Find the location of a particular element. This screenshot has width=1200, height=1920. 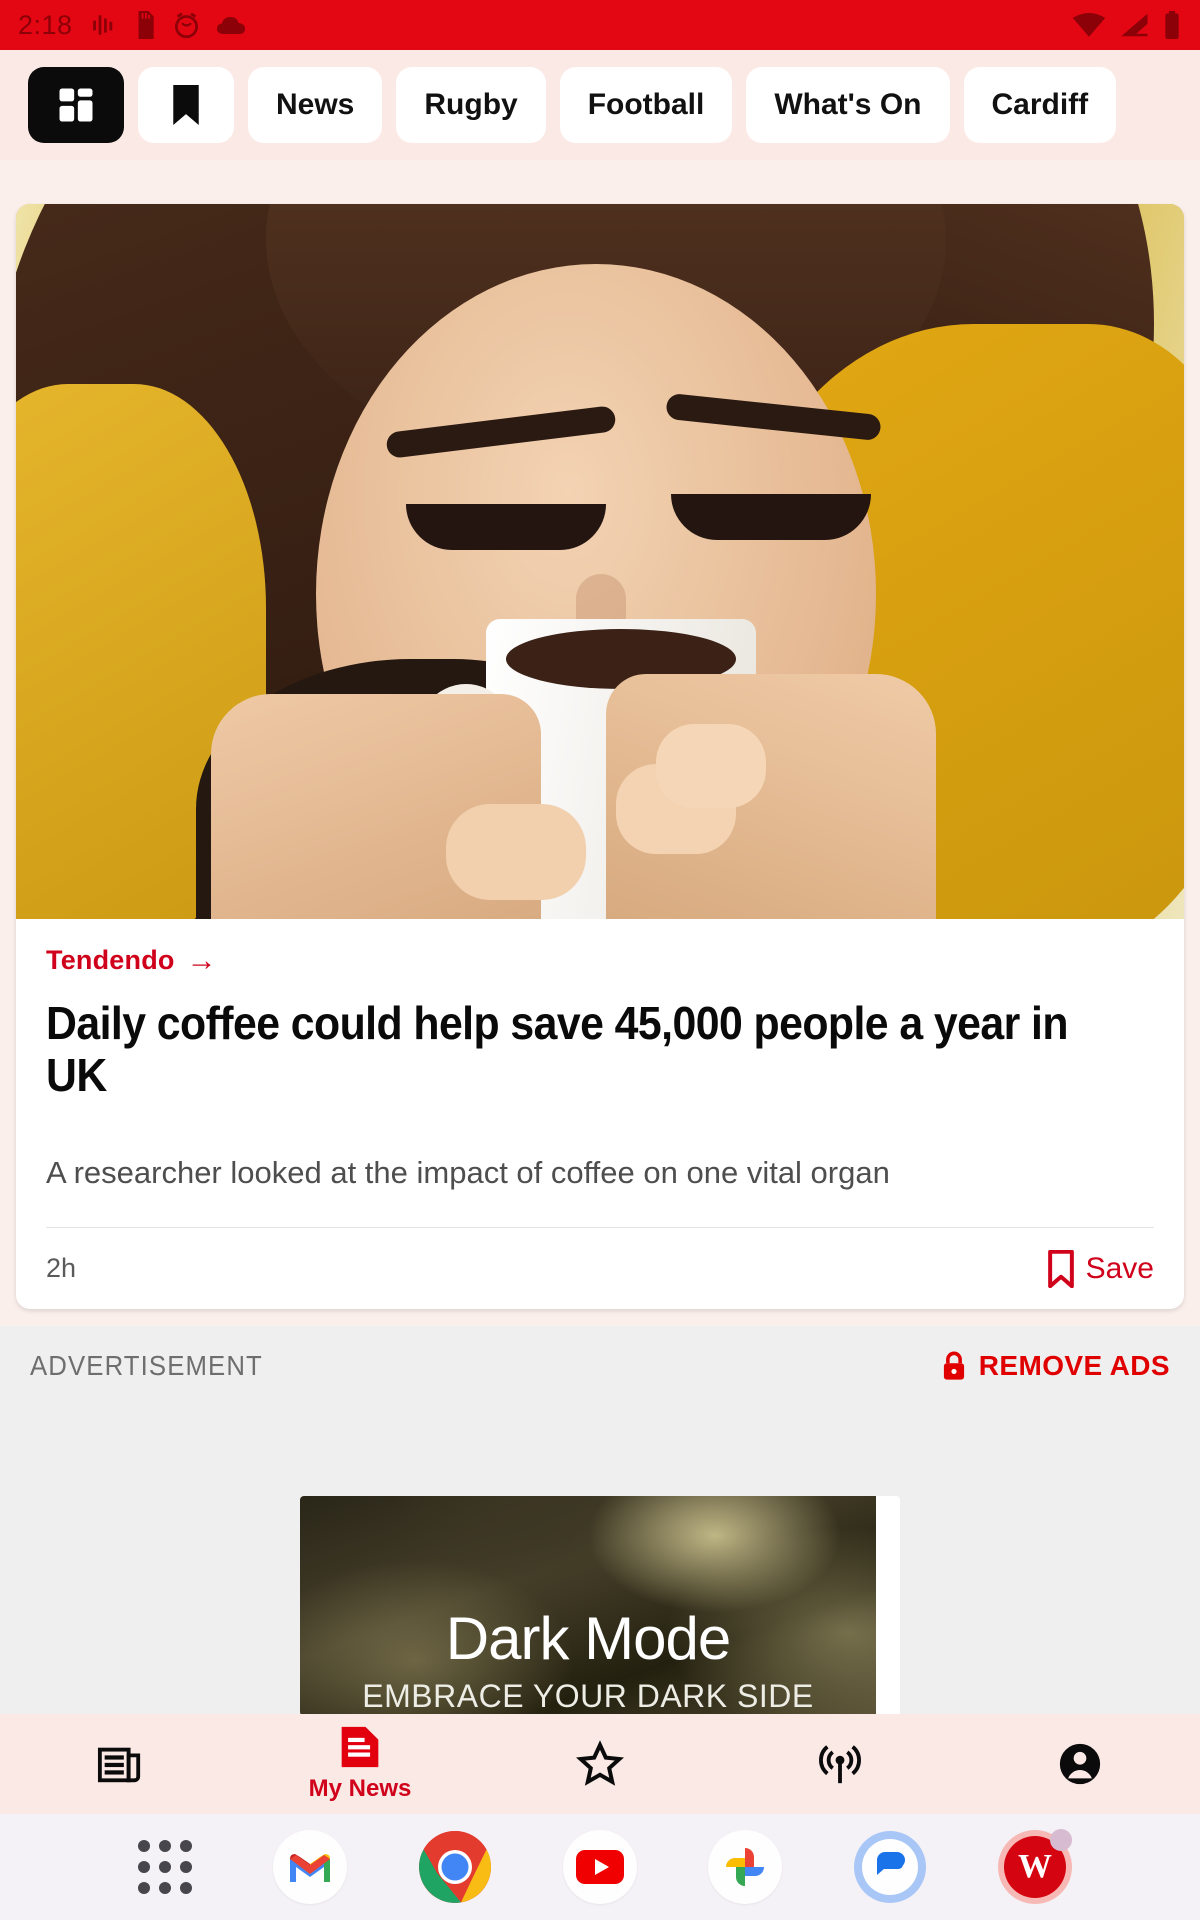

dock-gmail is located at coordinates (310, 1867).